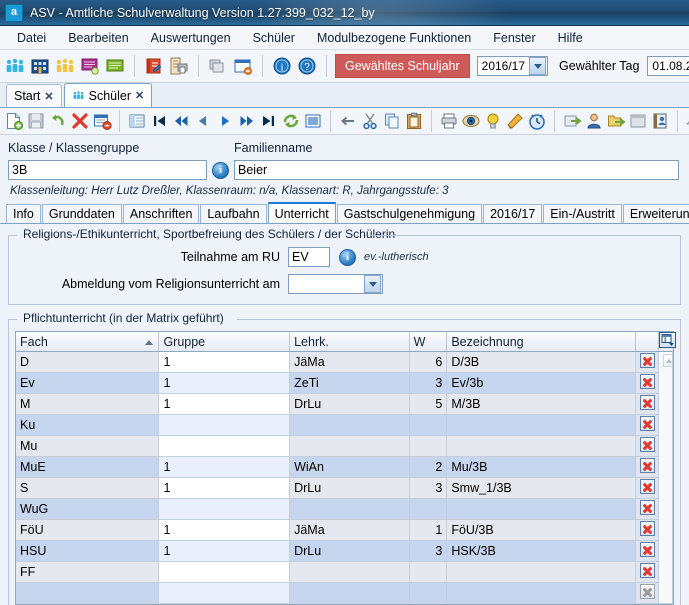 This screenshot has height=605, width=689. I want to click on column-header-fach: Fach, so click(88, 342).